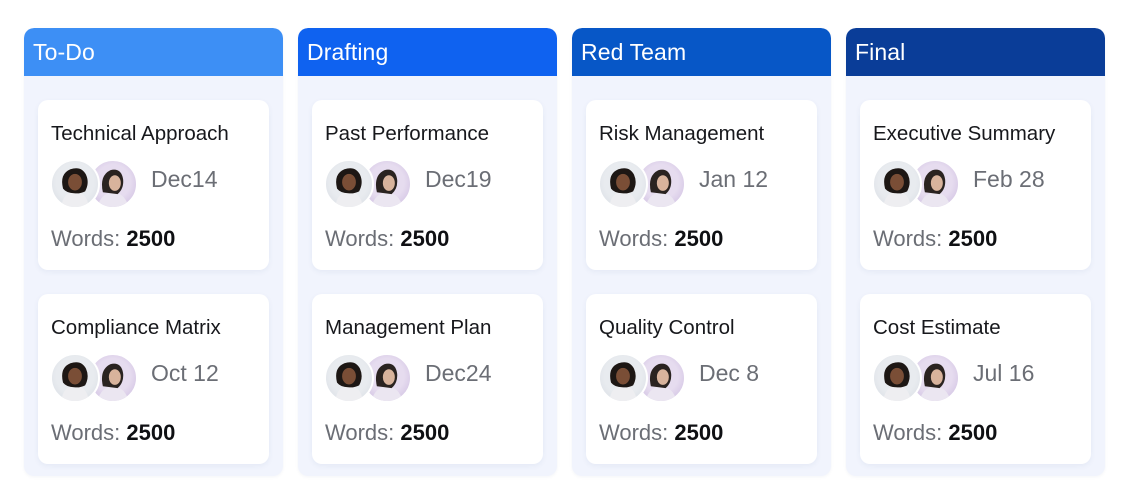 This screenshot has width=1128, height=504. I want to click on task-card: Quality Control Dec 8 Words: 2500, so click(701, 379).